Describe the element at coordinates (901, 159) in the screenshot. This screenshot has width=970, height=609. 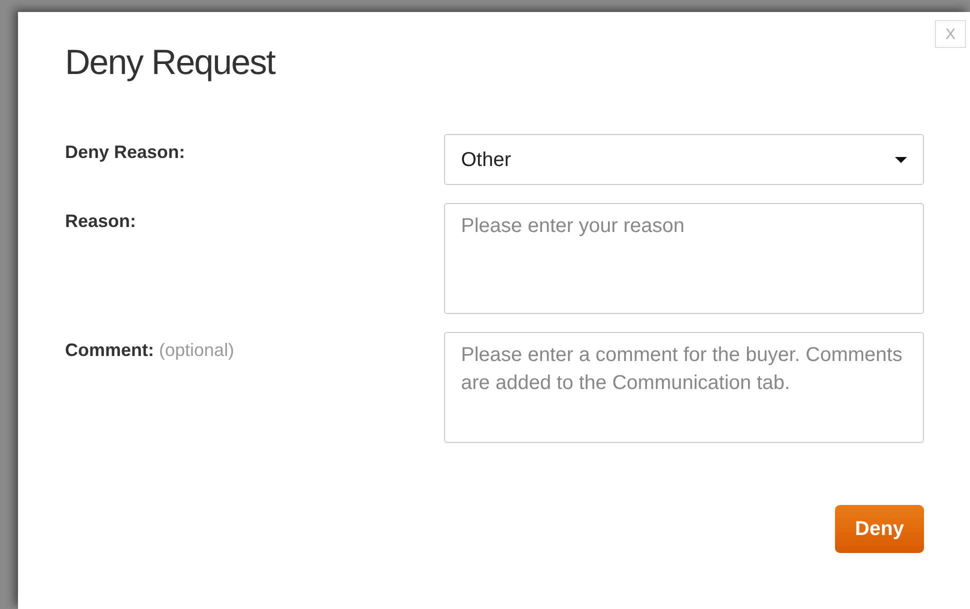
I see `caret-icon` at that location.